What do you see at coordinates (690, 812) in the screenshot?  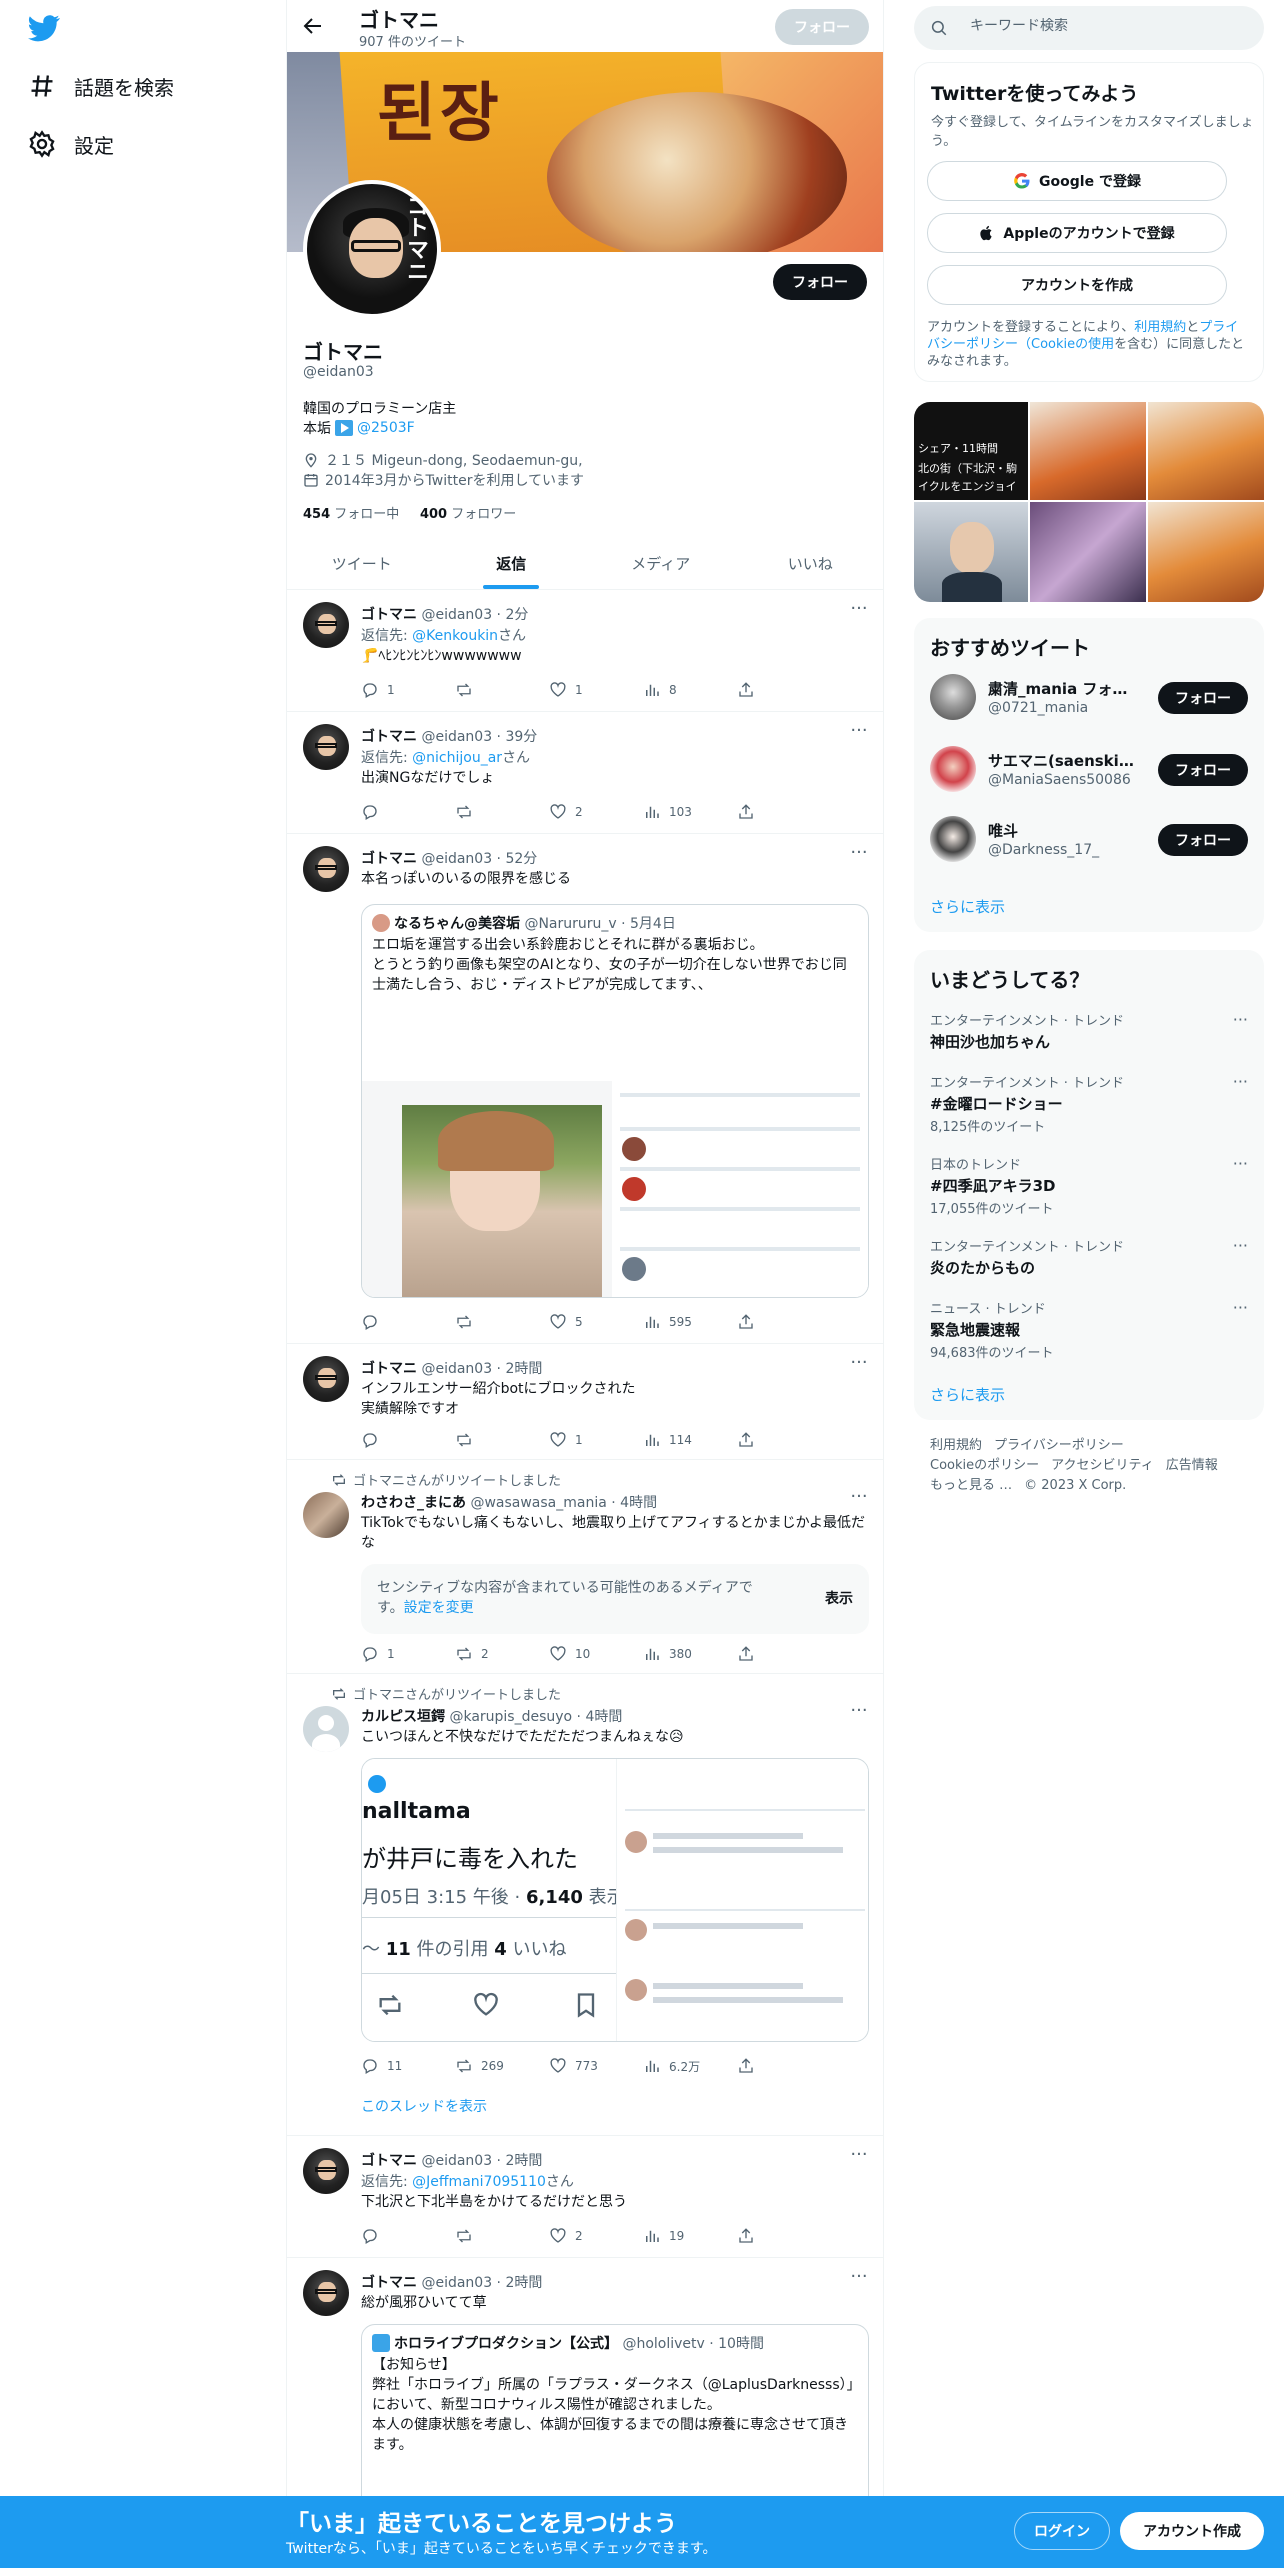 I see `views-button: 103` at bounding box center [690, 812].